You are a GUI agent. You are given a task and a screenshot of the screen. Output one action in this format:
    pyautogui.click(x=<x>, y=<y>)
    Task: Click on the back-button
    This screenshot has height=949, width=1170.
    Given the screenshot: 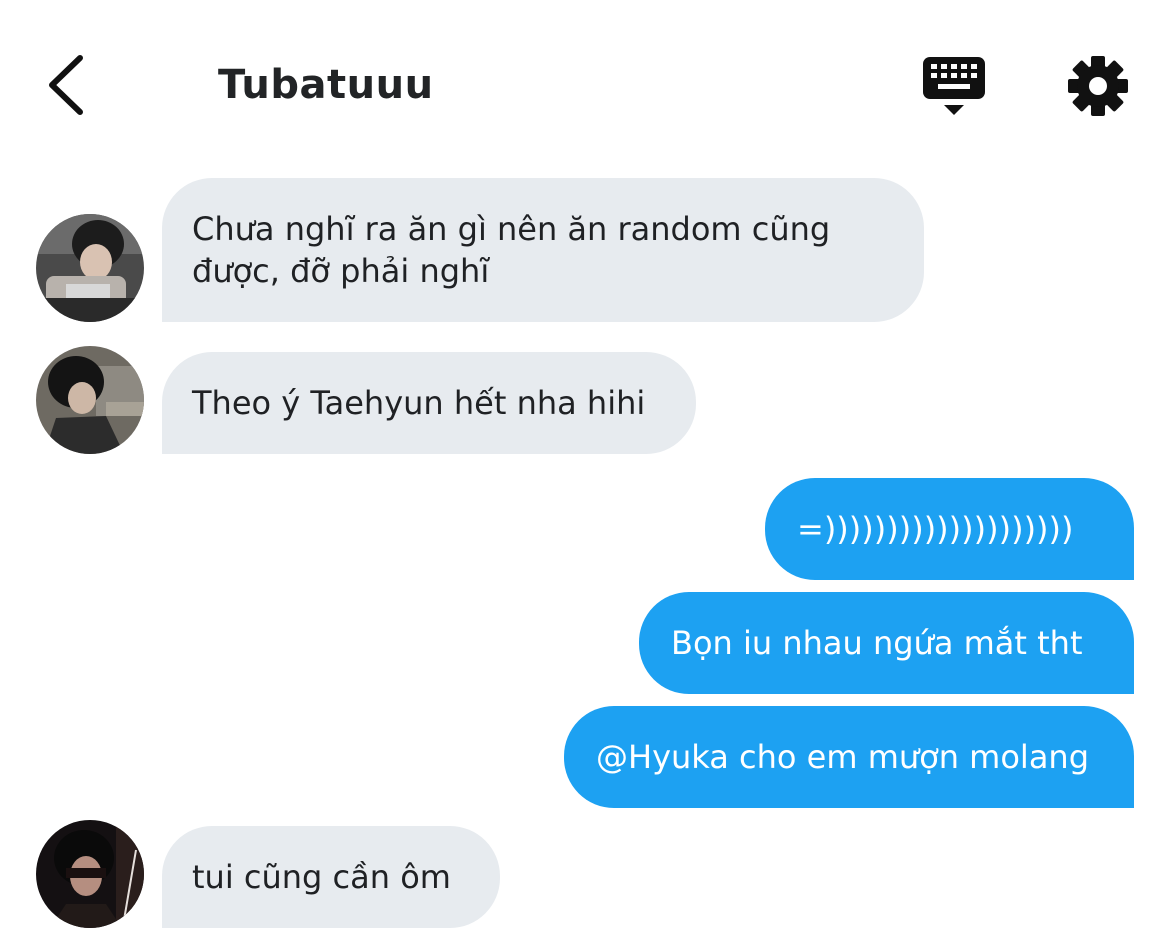 What is the action you would take?
    pyautogui.click(x=68, y=85)
    